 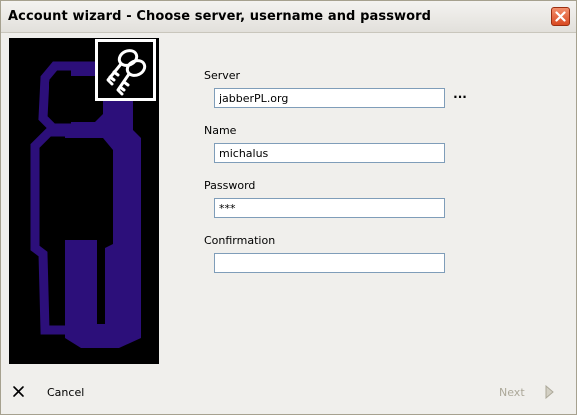 What do you see at coordinates (125, 70) in the screenshot?
I see `keys-icon` at bounding box center [125, 70].